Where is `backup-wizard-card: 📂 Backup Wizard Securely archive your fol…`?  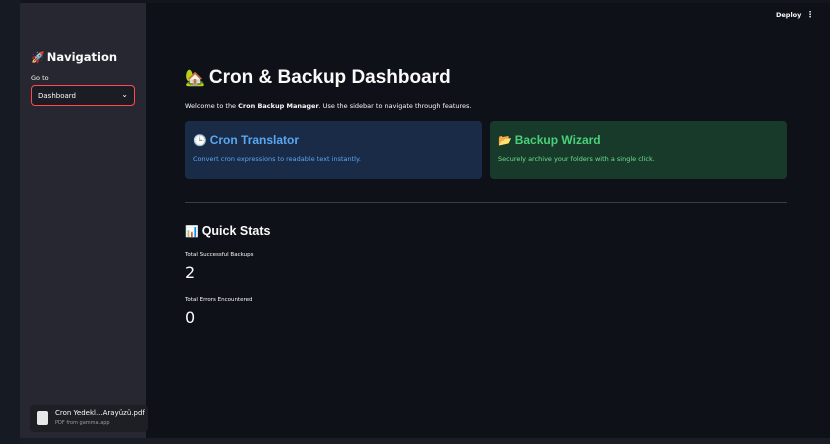 backup-wizard-card: 📂 Backup Wizard Securely archive your fol… is located at coordinates (638, 150).